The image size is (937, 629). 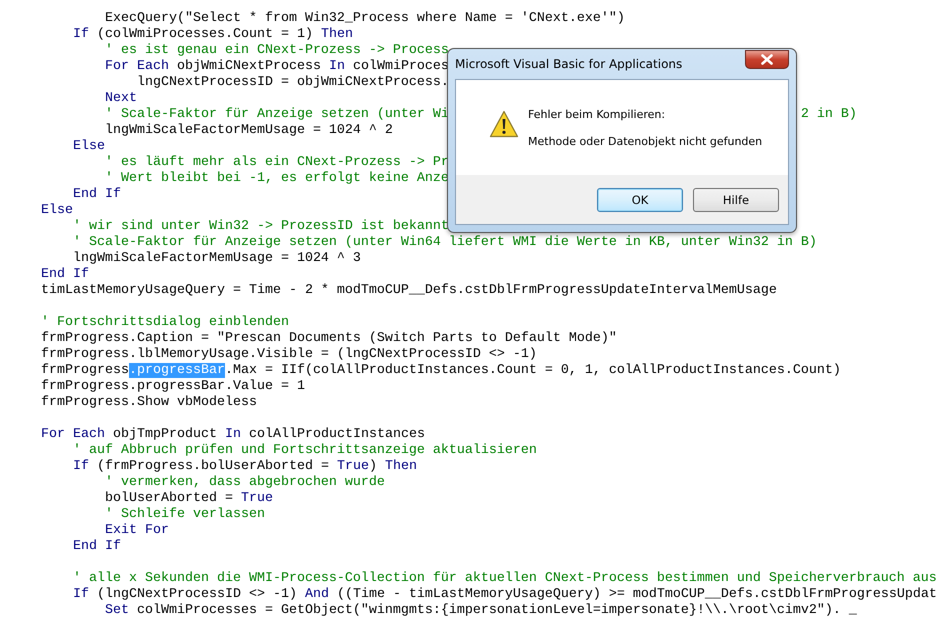 What do you see at coordinates (188, 499) in the screenshot?
I see `code-line: bolUserAborted = True` at bounding box center [188, 499].